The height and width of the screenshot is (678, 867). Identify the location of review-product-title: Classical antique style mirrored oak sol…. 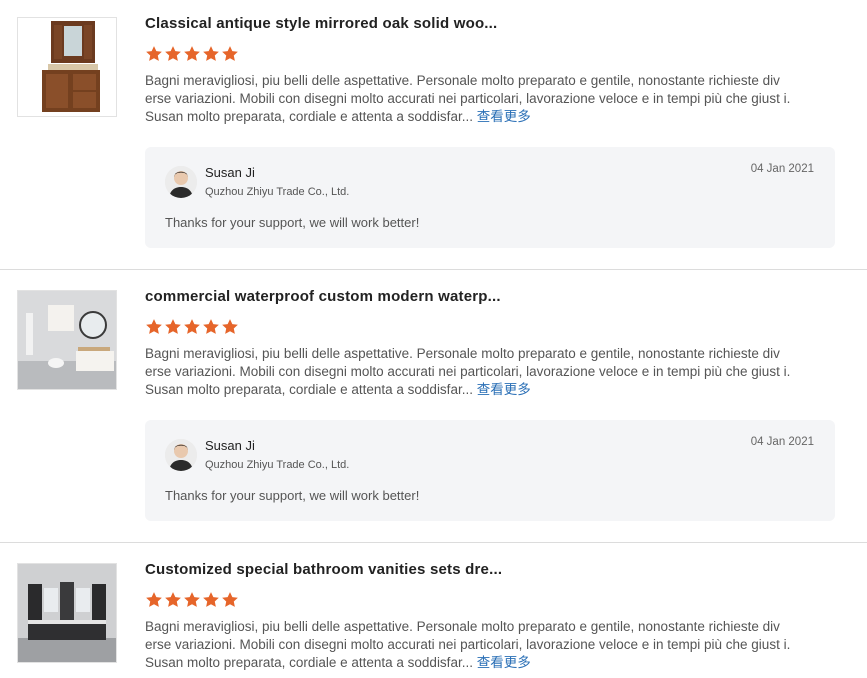
(321, 23).